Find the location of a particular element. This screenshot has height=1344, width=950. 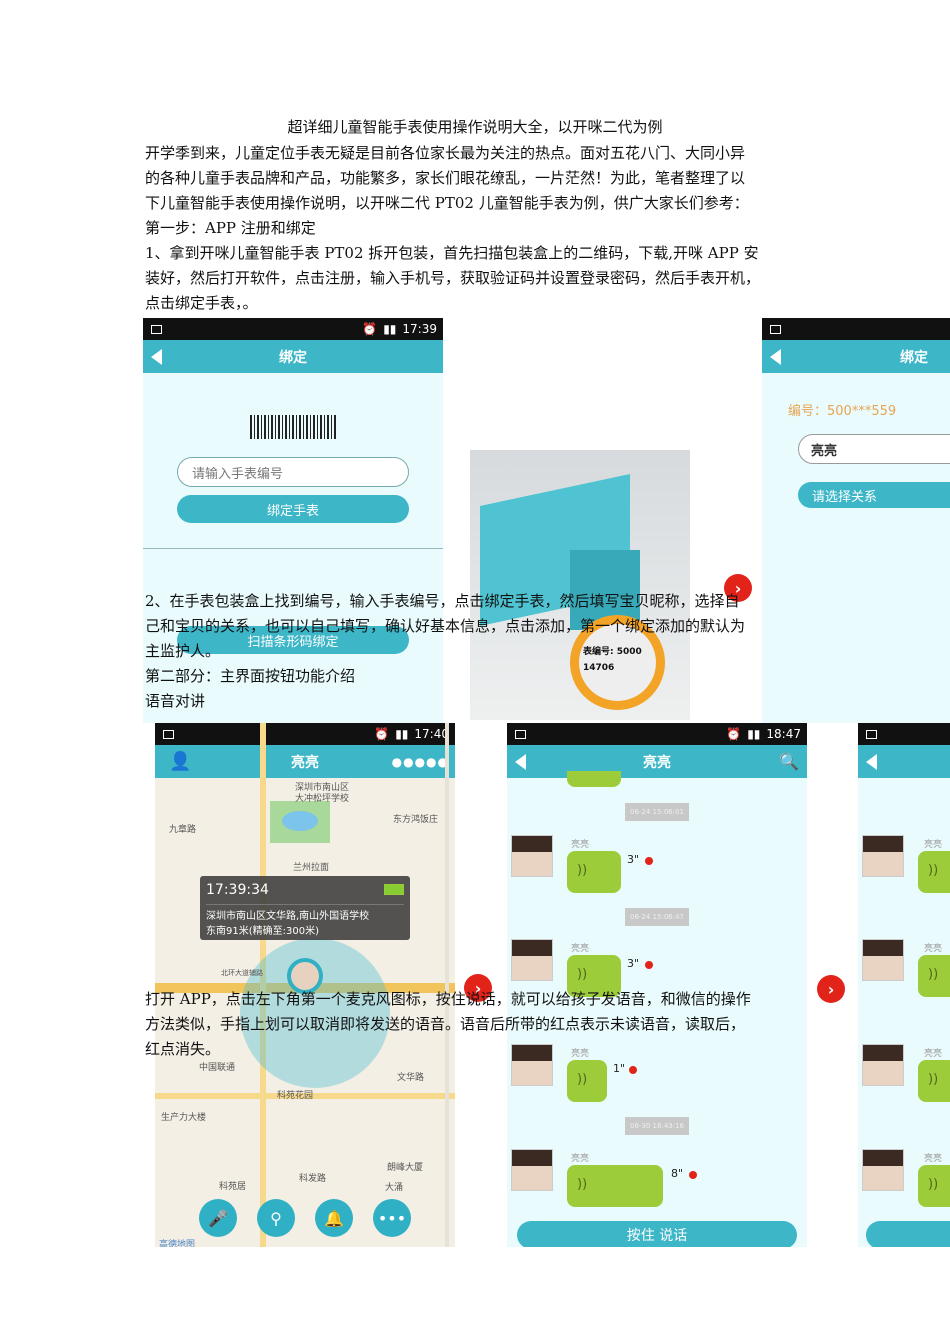

status-time: 17:40 is located at coordinates (431, 734).